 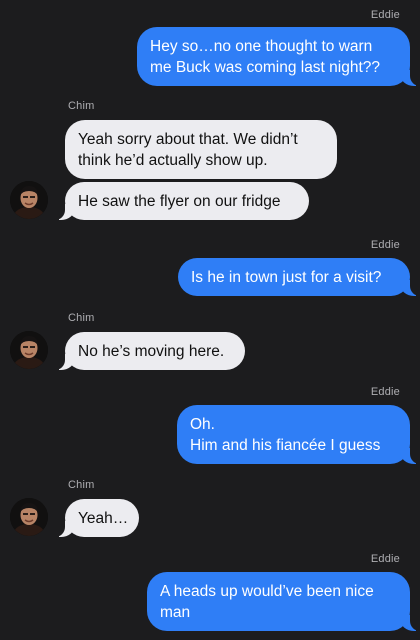 I want to click on message-bubble-incoming: No he’s moving here., so click(x=150, y=351).